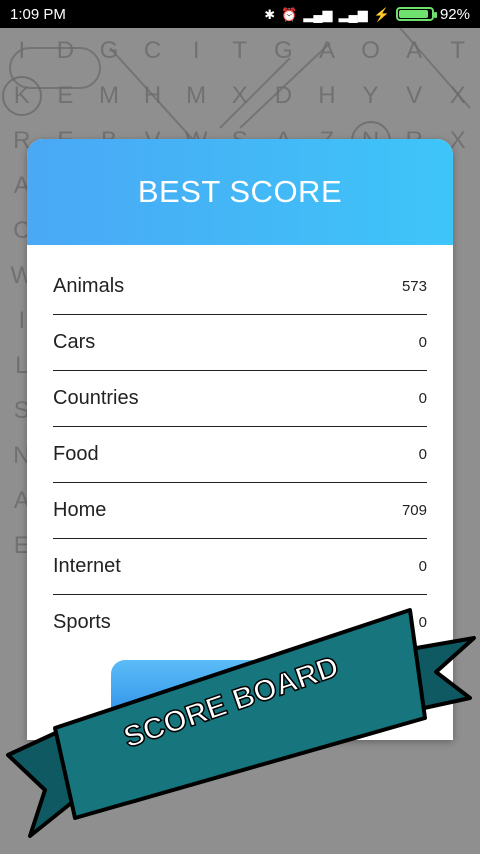 The height and width of the screenshot is (854, 480). Describe the element at coordinates (414, 95) in the screenshot. I see `grid-letter: V` at that location.